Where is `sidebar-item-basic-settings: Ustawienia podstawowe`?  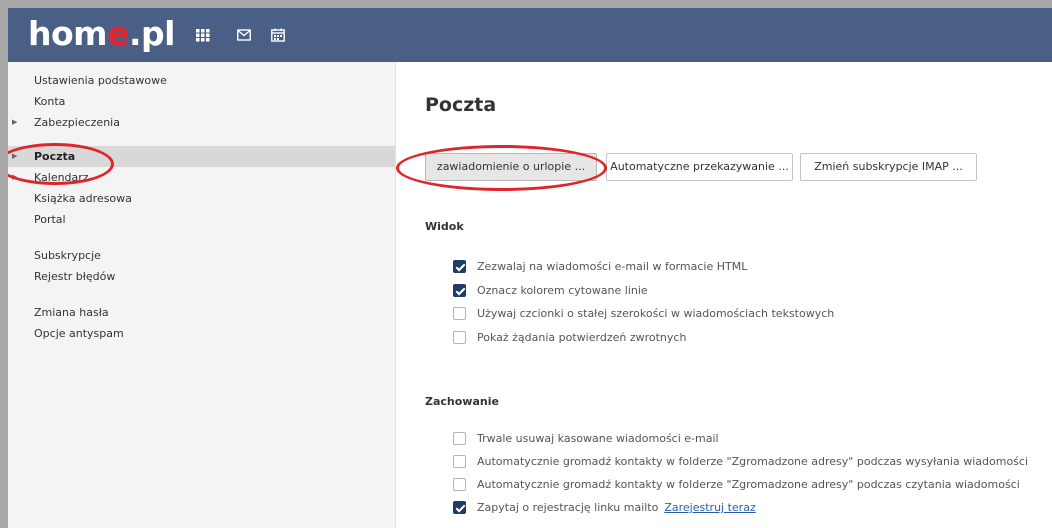
sidebar-item-basic-settings: Ustawienia podstawowe is located at coordinates (201, 80).